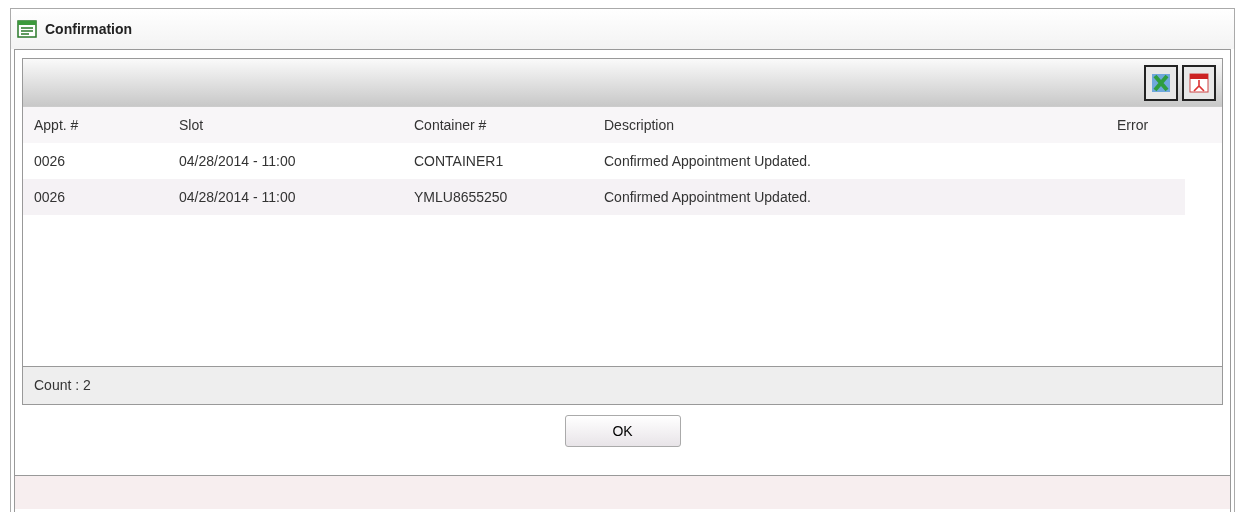 The width and height of the screenshot is (1239, 512). What do you see at coordinates (461, 196) in the screenshot?
I see `table-cell: YMLU8655250` at bounding box center [461, 196].